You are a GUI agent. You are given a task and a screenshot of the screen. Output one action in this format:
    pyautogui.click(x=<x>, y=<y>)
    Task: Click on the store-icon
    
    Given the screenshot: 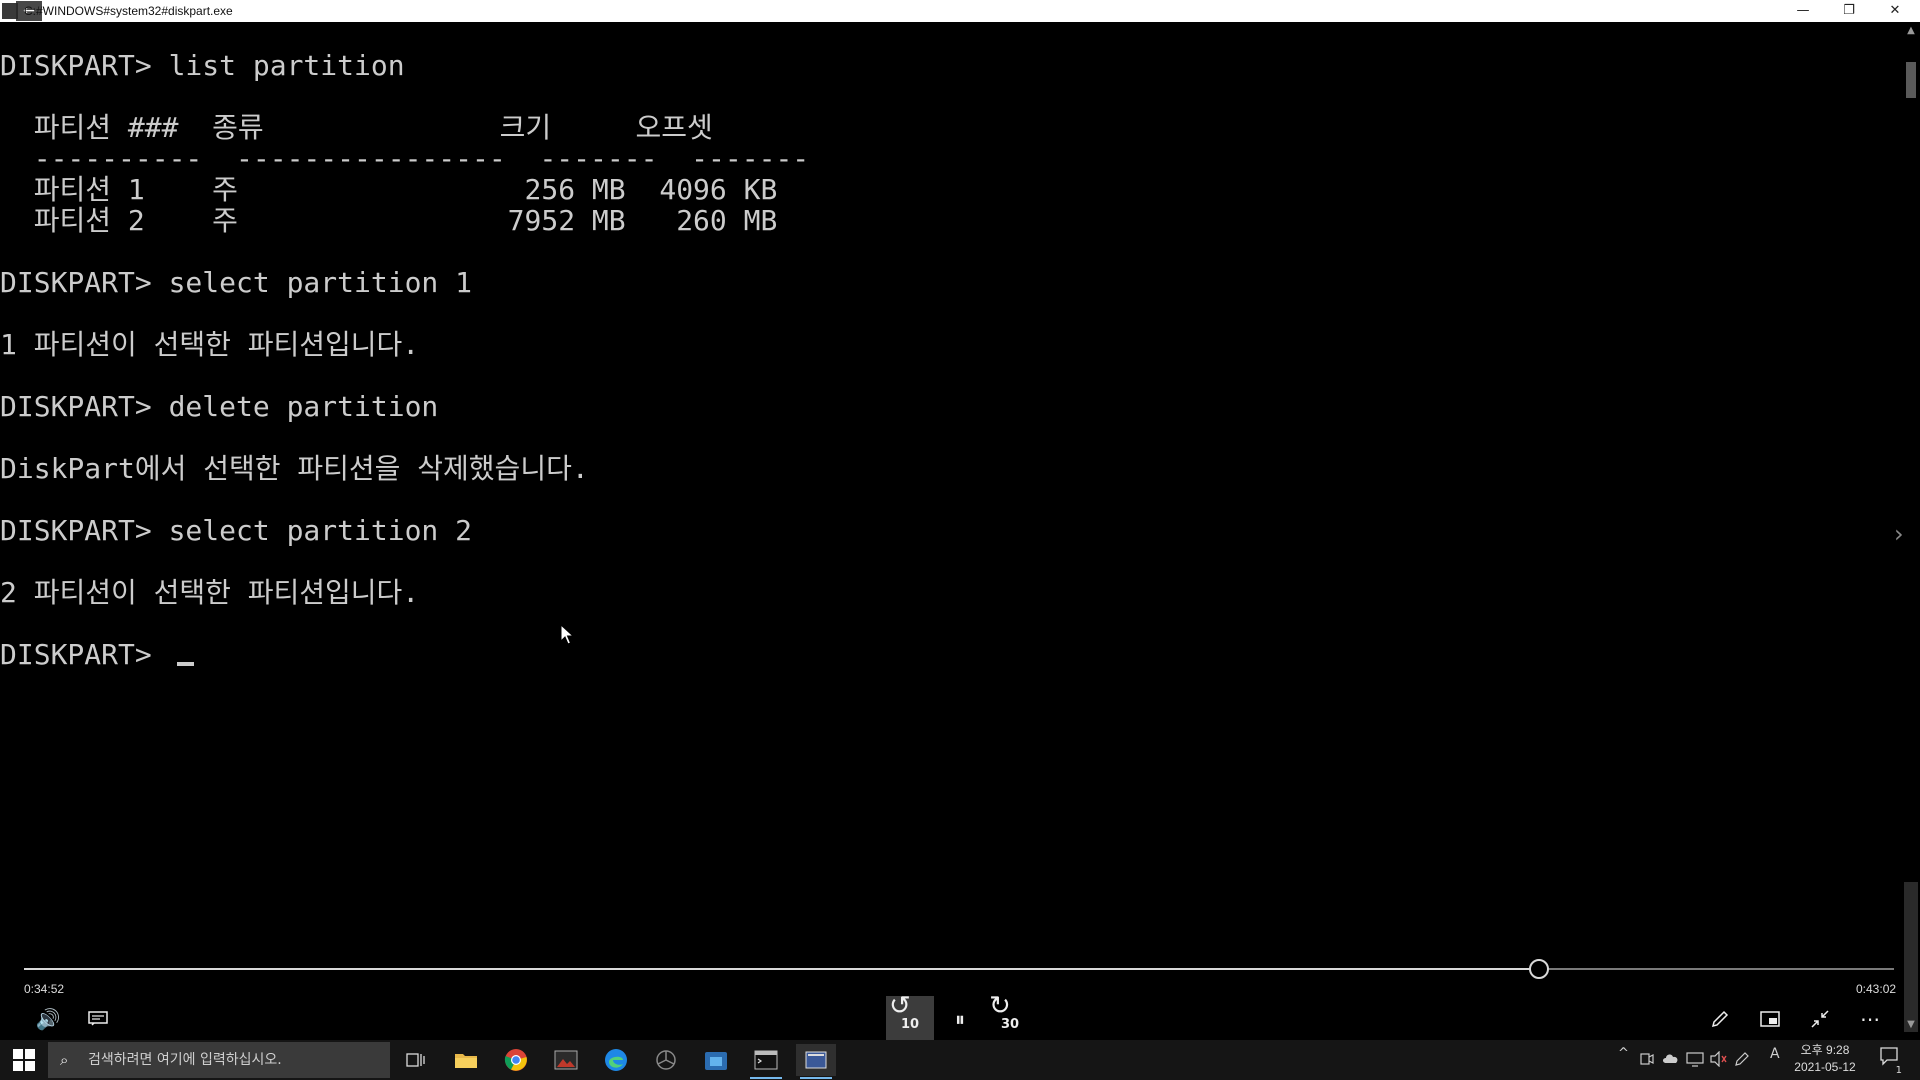 What is the action you would take?
    pyautogui.click(x=716, y=1061)
    